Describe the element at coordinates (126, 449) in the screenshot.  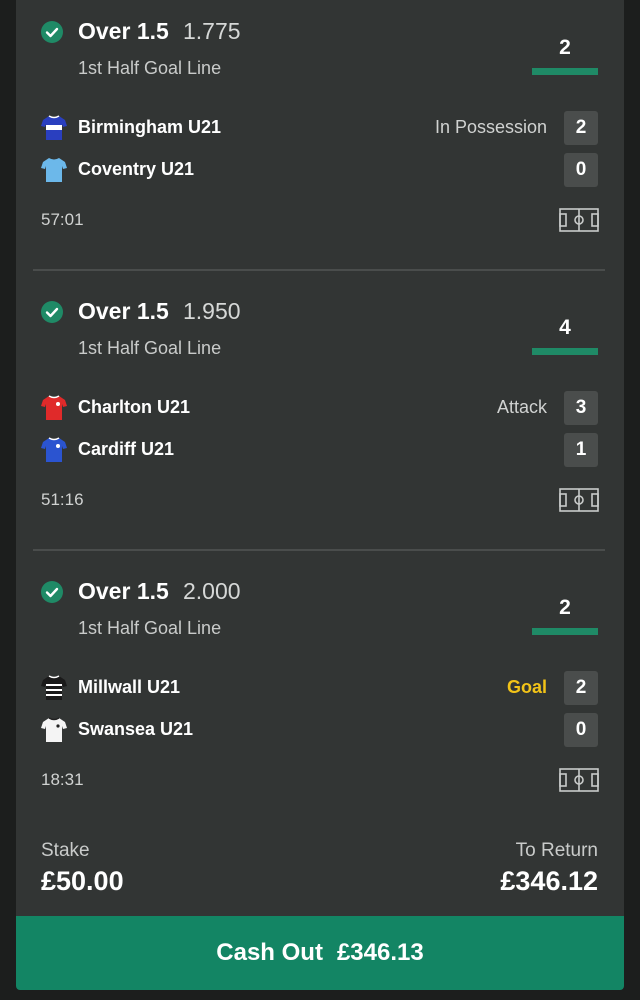
I see `team-name: Cardiff U21` at that location.